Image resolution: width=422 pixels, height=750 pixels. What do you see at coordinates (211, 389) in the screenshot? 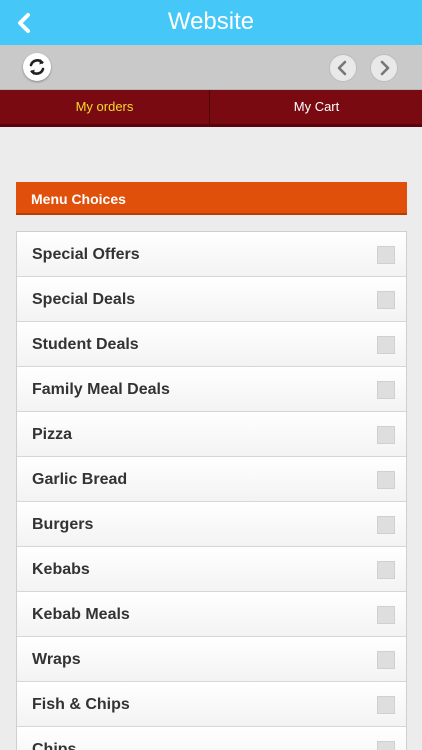
I see `menu-item-family-meal-deals: Family Meal Deals` at bounding box center [211, 389].